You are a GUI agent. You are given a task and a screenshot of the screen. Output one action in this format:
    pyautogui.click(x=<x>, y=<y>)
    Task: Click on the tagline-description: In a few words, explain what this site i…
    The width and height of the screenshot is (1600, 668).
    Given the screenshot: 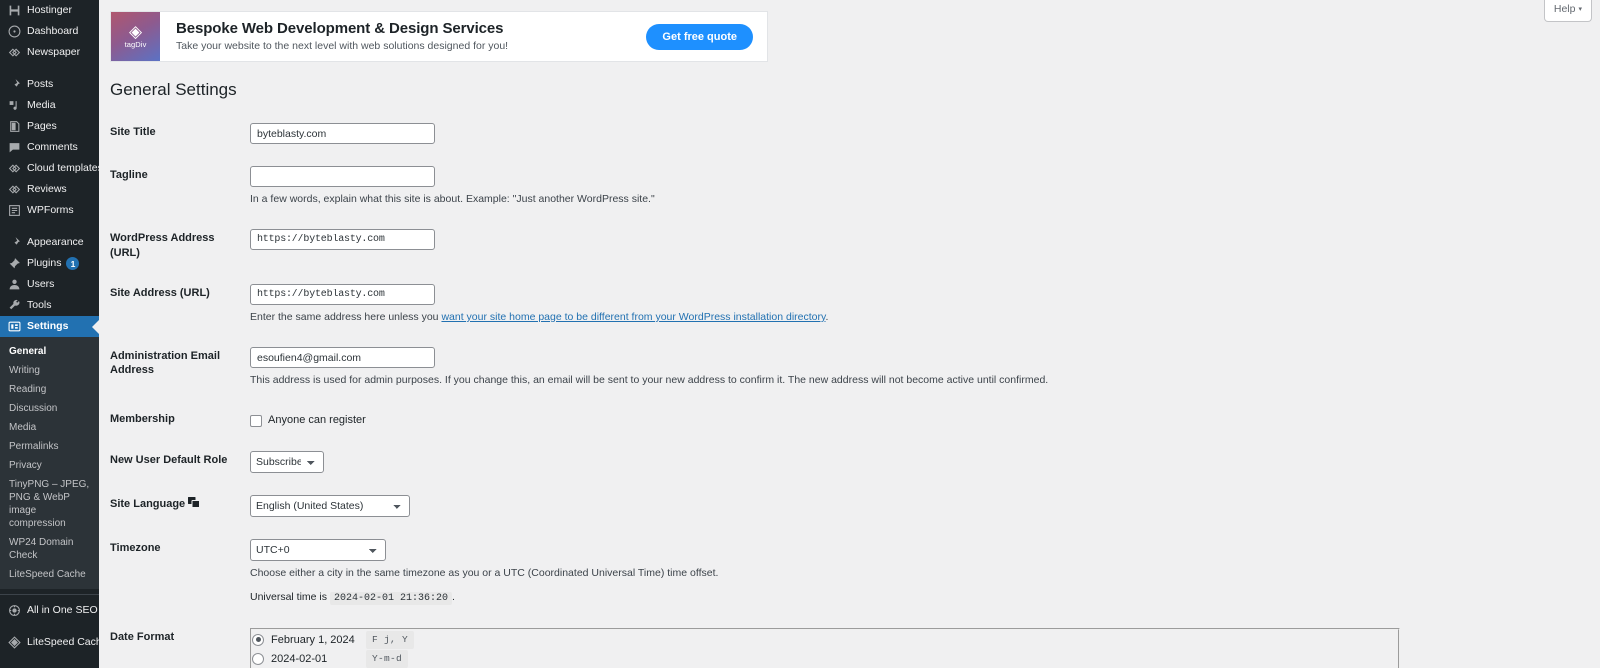 What is the action you would take?
    pyautogui.click(x=452, y=199)
    